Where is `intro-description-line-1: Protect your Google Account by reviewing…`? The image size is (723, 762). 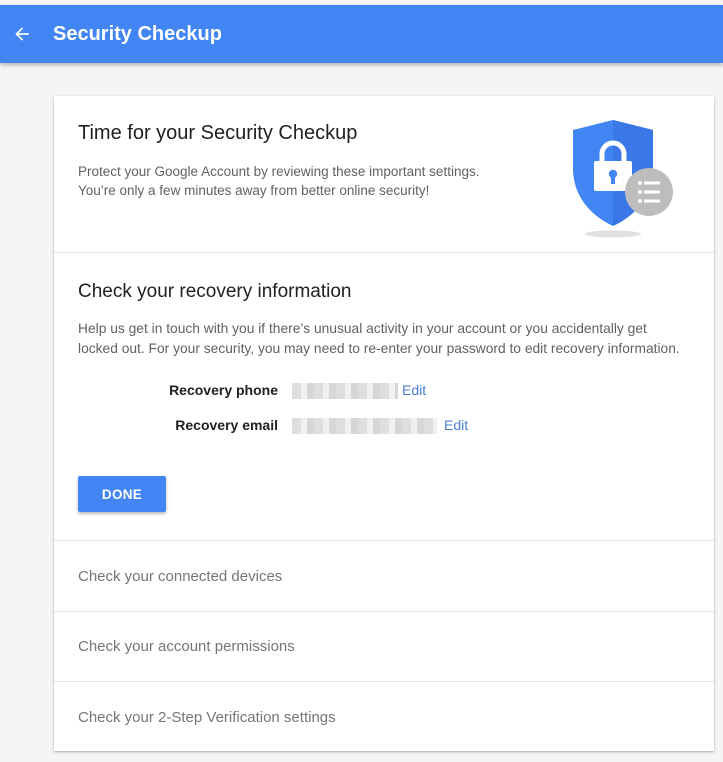 intro-description-line-1: Protect your Google Account by reviewing… is located at coordinates (279, 171).